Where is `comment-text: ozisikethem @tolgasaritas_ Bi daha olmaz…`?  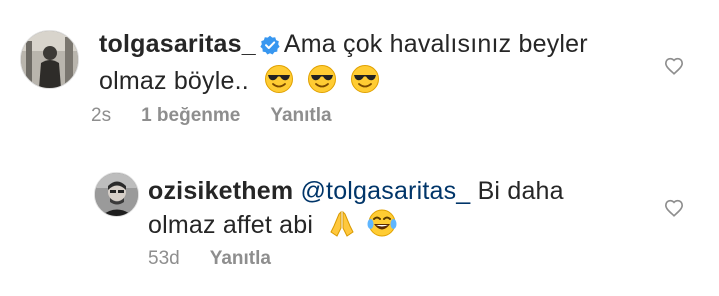 comment-text: ozisikethem @tolgasaritas_ Bi daha olmaz… is located at coordinates (356, 211).